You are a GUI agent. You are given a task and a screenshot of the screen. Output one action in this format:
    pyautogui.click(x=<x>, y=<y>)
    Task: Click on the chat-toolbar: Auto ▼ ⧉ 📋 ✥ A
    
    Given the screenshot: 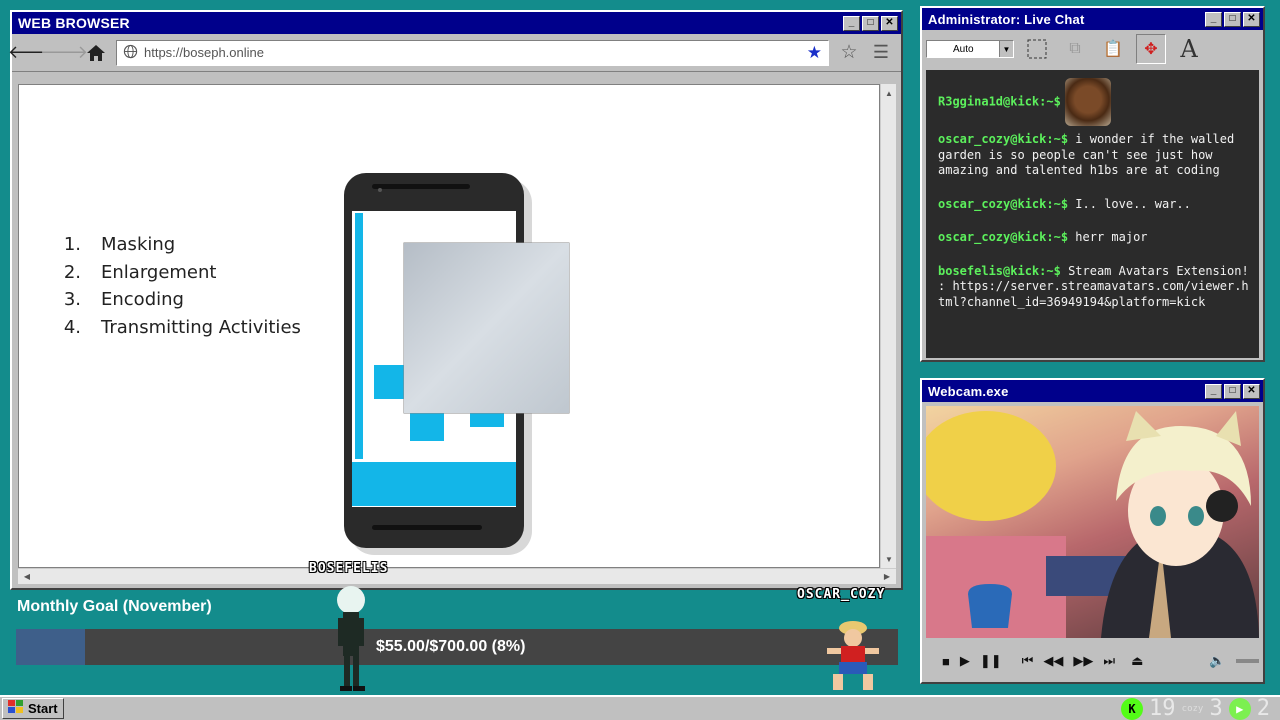 What is the action you would take?
    pyautogui.click(x=1092, y=49)
    